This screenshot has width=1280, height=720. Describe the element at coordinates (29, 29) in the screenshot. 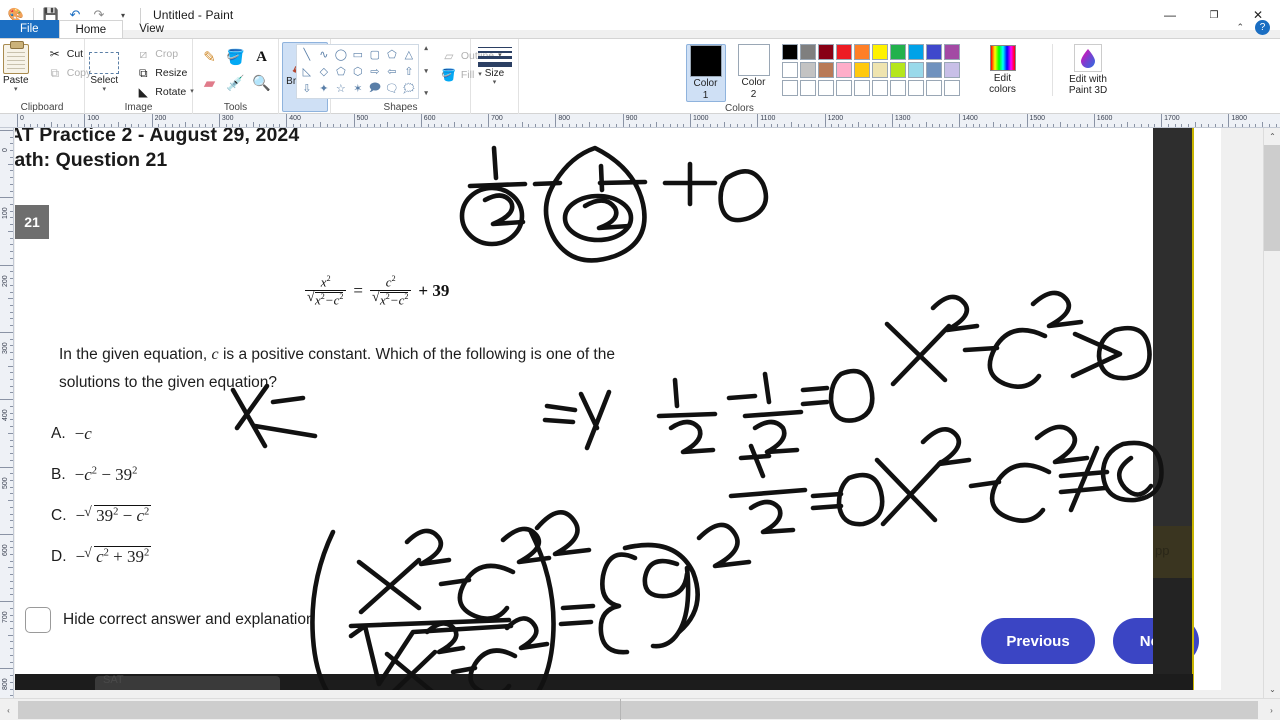

I see `tab-file: File` at that location.